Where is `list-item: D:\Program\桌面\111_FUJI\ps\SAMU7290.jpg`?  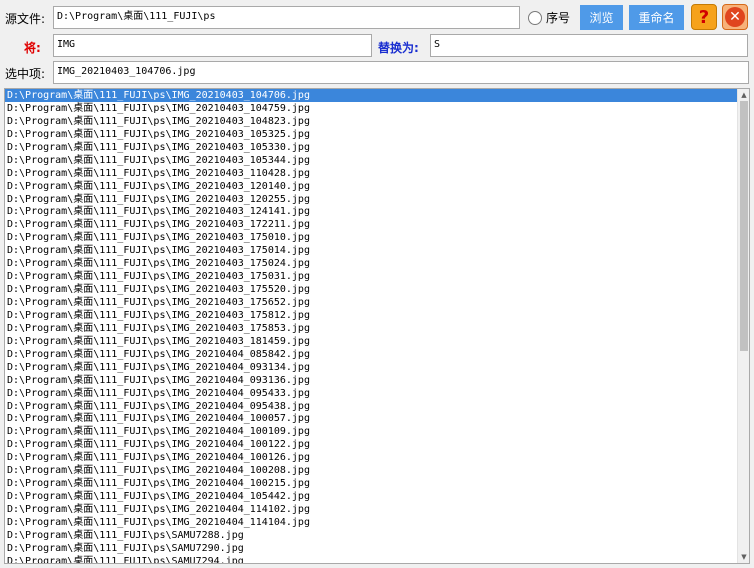
list-item: D:\Program\桌面\111_FUJI\ps\SAMU7290.jpg is located at coordinates (371, 548).